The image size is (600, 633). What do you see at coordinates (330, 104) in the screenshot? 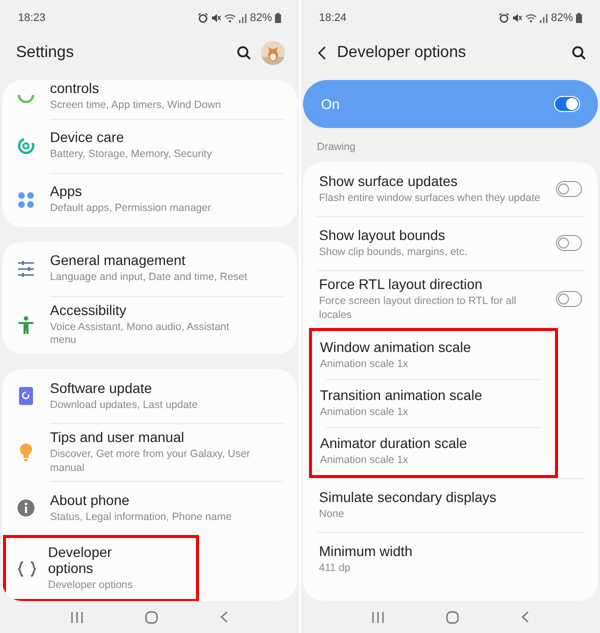
I see `switch-label: On` at bounding box center [330, 104].